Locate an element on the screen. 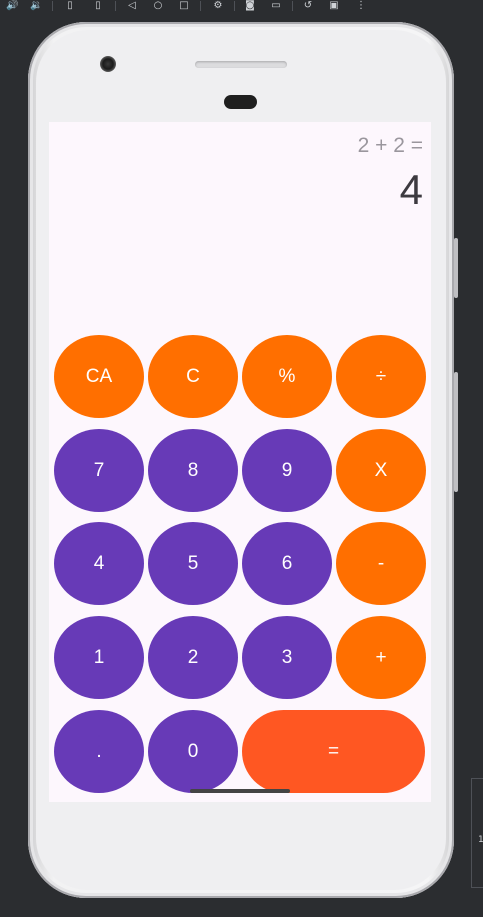  front-camera-icon is located at coordinates (108, 64).